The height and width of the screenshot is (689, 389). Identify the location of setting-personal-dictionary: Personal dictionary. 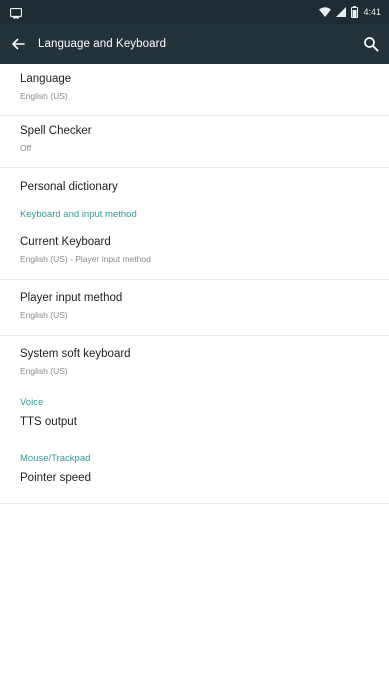
(194, 186).